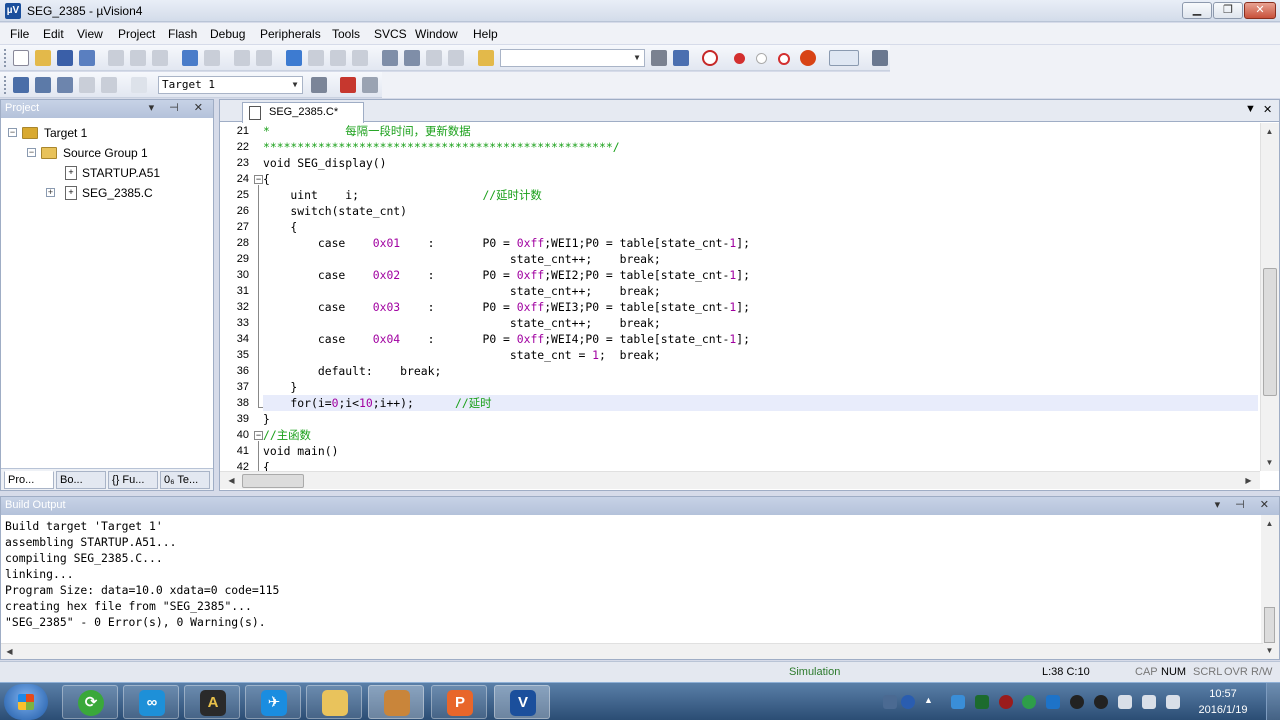 The height and width of the screenshot is (720, 1280). What do you see at coordinates (1248, 480) in the screenshot?
I see `scroll-right-icon: ▶` at bounding box center [1248, 480].